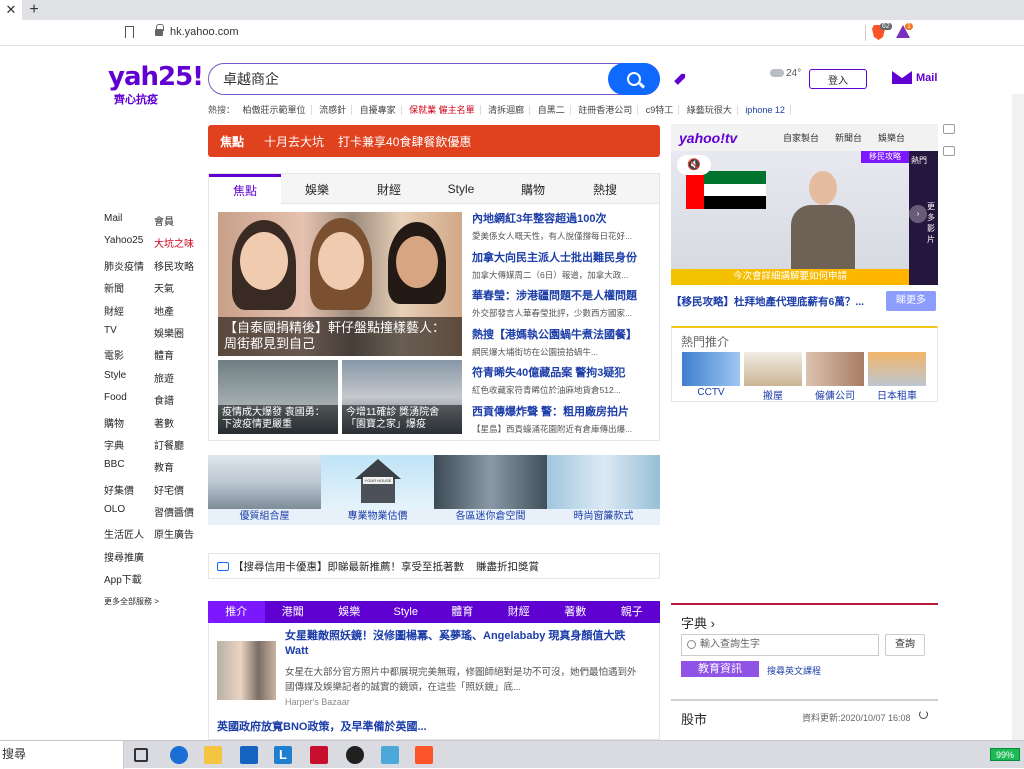  Describe the element at coordinates (333, 110) in the screenshot. I see `trending-item: 流感針` at that location.